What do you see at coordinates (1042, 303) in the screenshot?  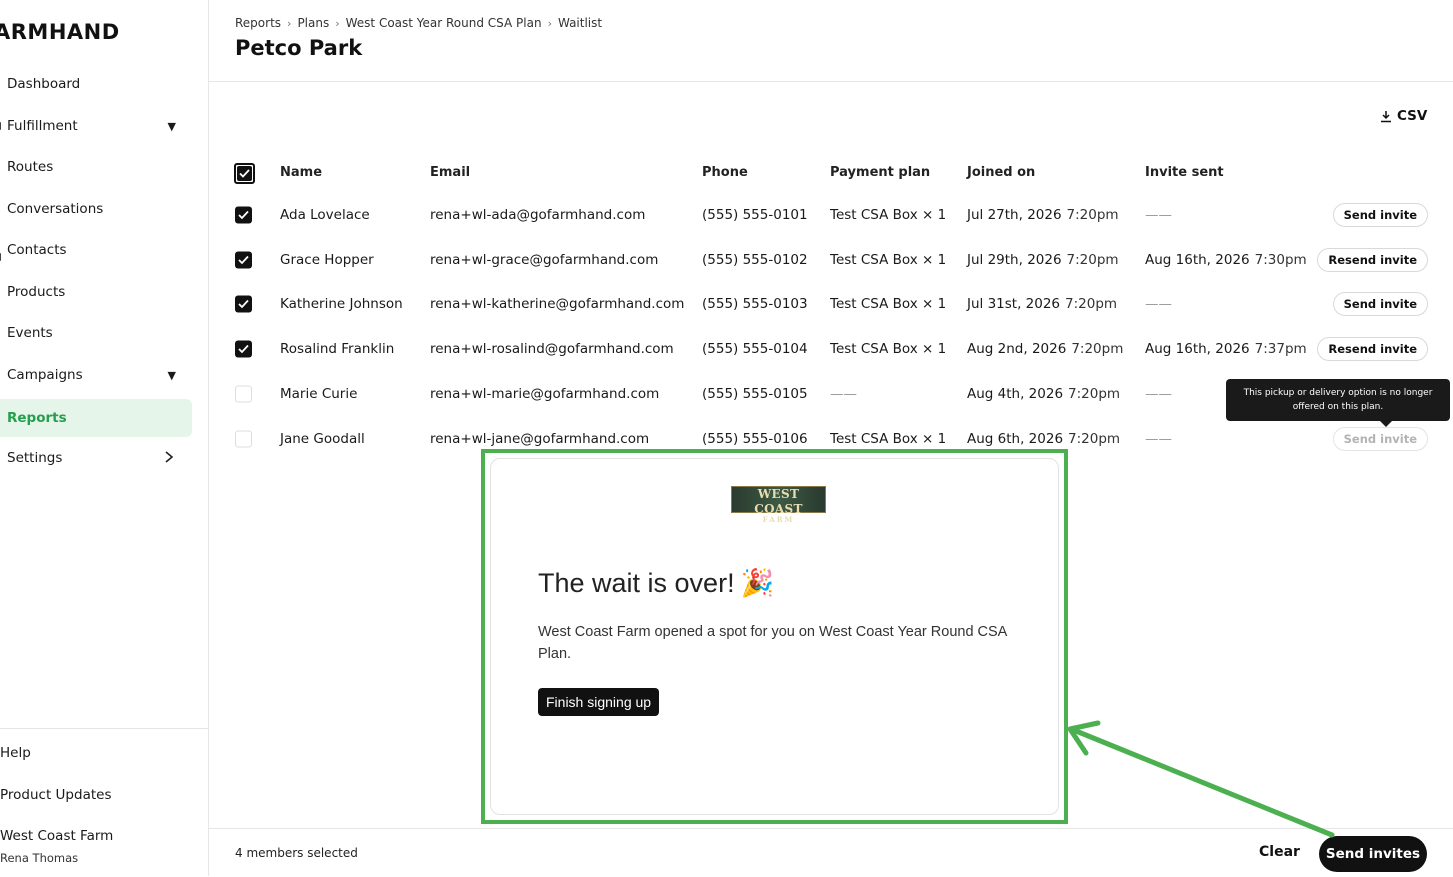 I see `joined-on: Jul 31st, 2026 7:20pm` at bounding box center [1042, 303].